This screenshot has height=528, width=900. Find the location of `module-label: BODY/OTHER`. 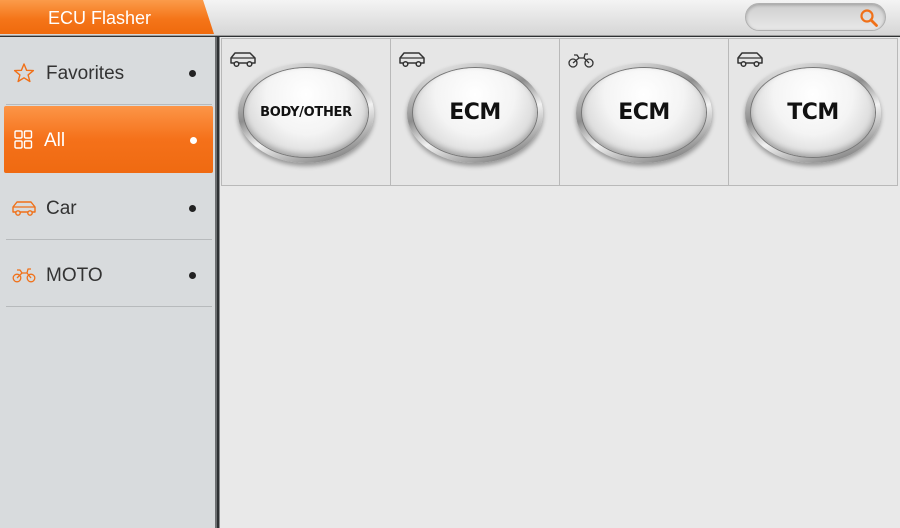

module-label: BODY/OTHER is located at coordinates (306, 112).